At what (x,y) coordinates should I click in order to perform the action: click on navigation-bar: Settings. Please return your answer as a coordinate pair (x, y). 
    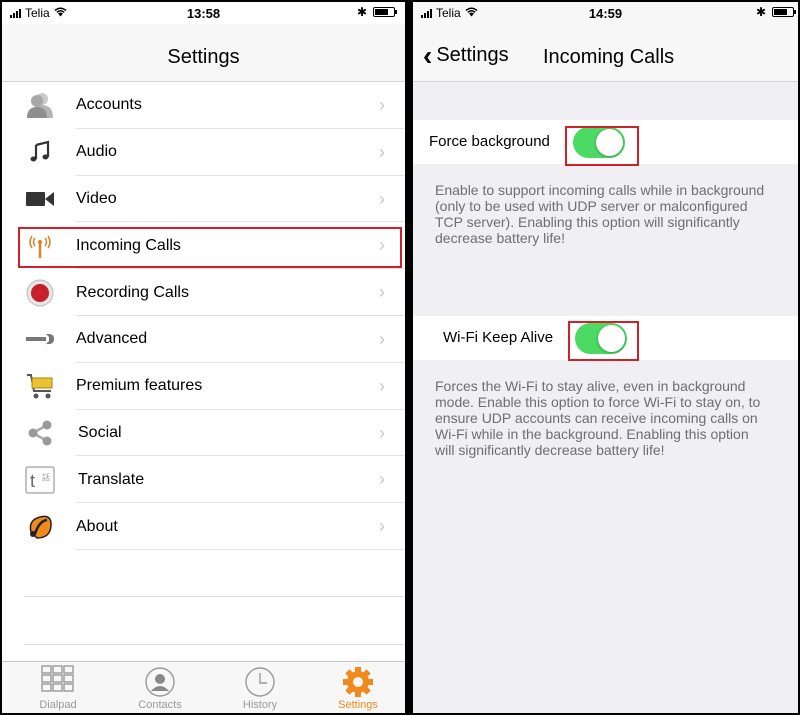
    Looking at the image, I should click on (203, 53).